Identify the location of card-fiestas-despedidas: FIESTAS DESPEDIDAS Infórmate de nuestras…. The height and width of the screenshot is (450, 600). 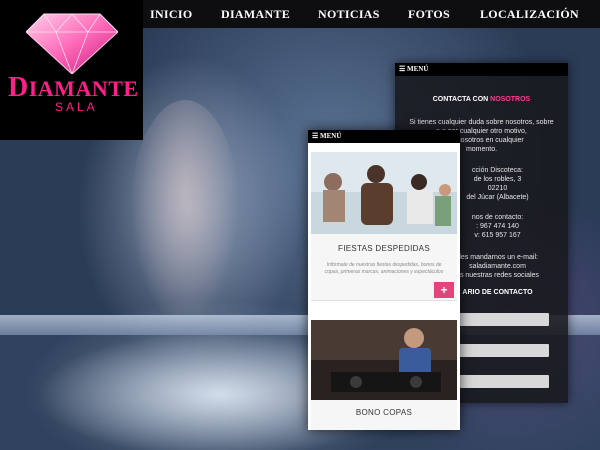
(384, 226).